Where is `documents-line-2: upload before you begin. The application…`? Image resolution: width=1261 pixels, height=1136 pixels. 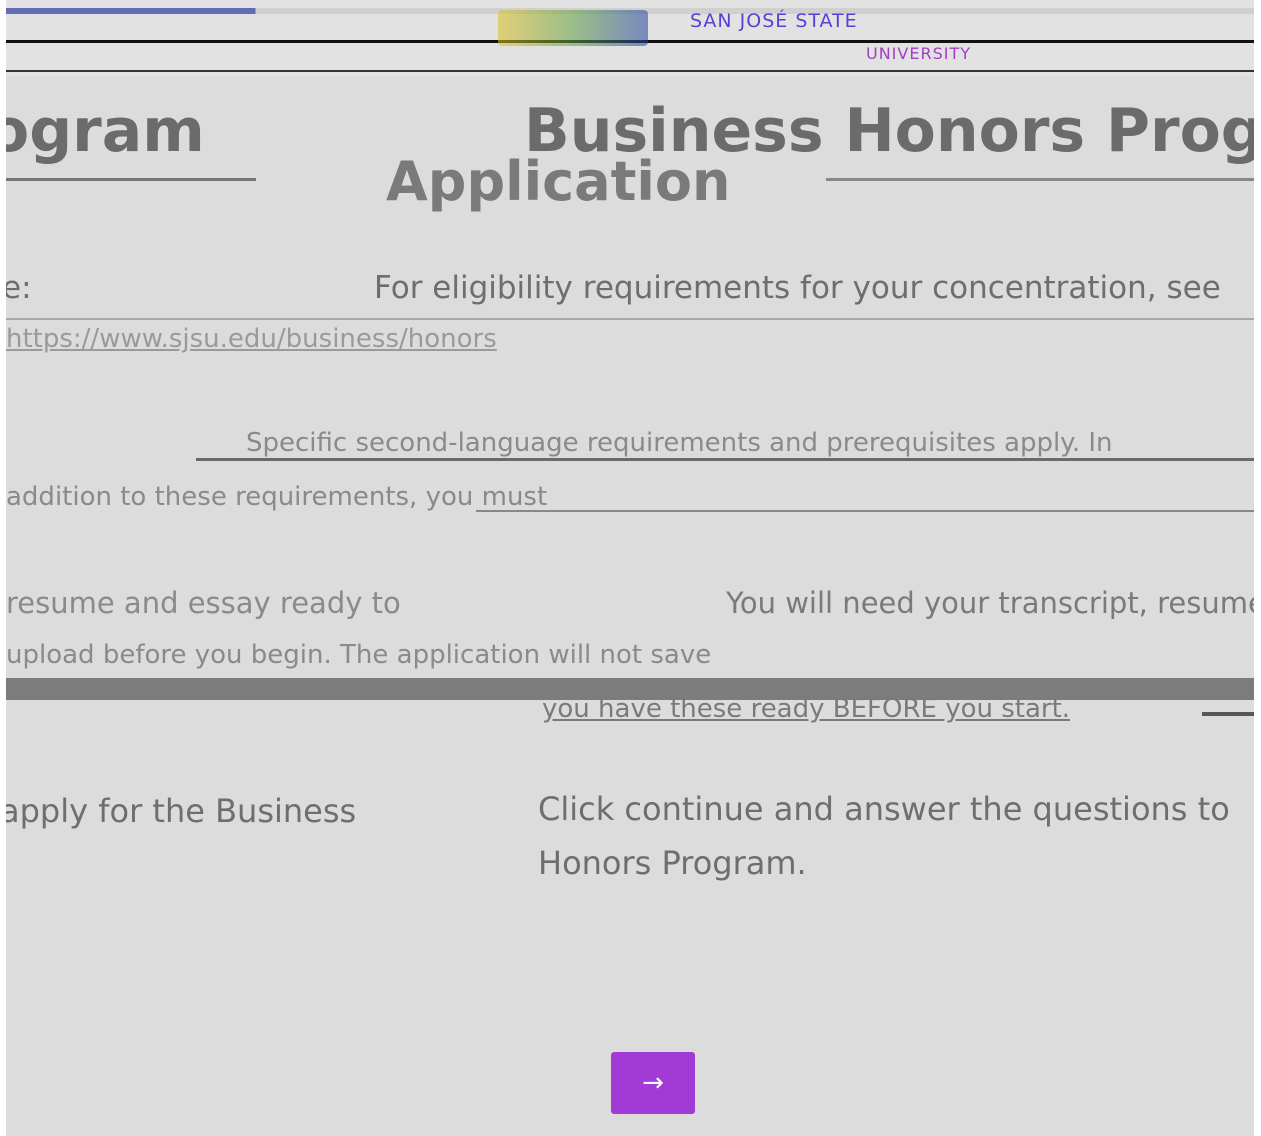
documents-line-2: upload before you begin. The application… is located at coordinates (359, 655).